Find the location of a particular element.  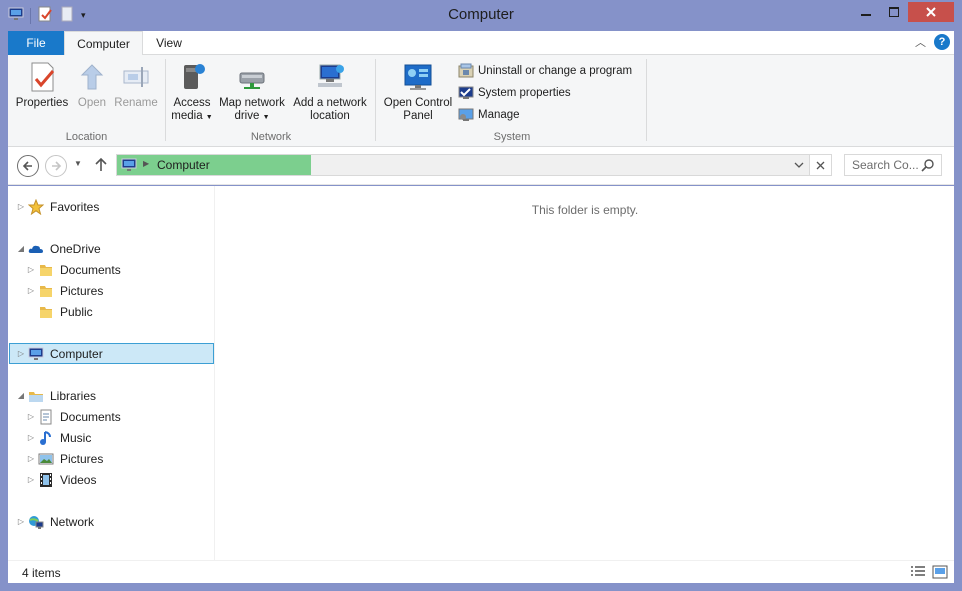

breadcrumb-computer: Computer is located at coordinates (183, 165).